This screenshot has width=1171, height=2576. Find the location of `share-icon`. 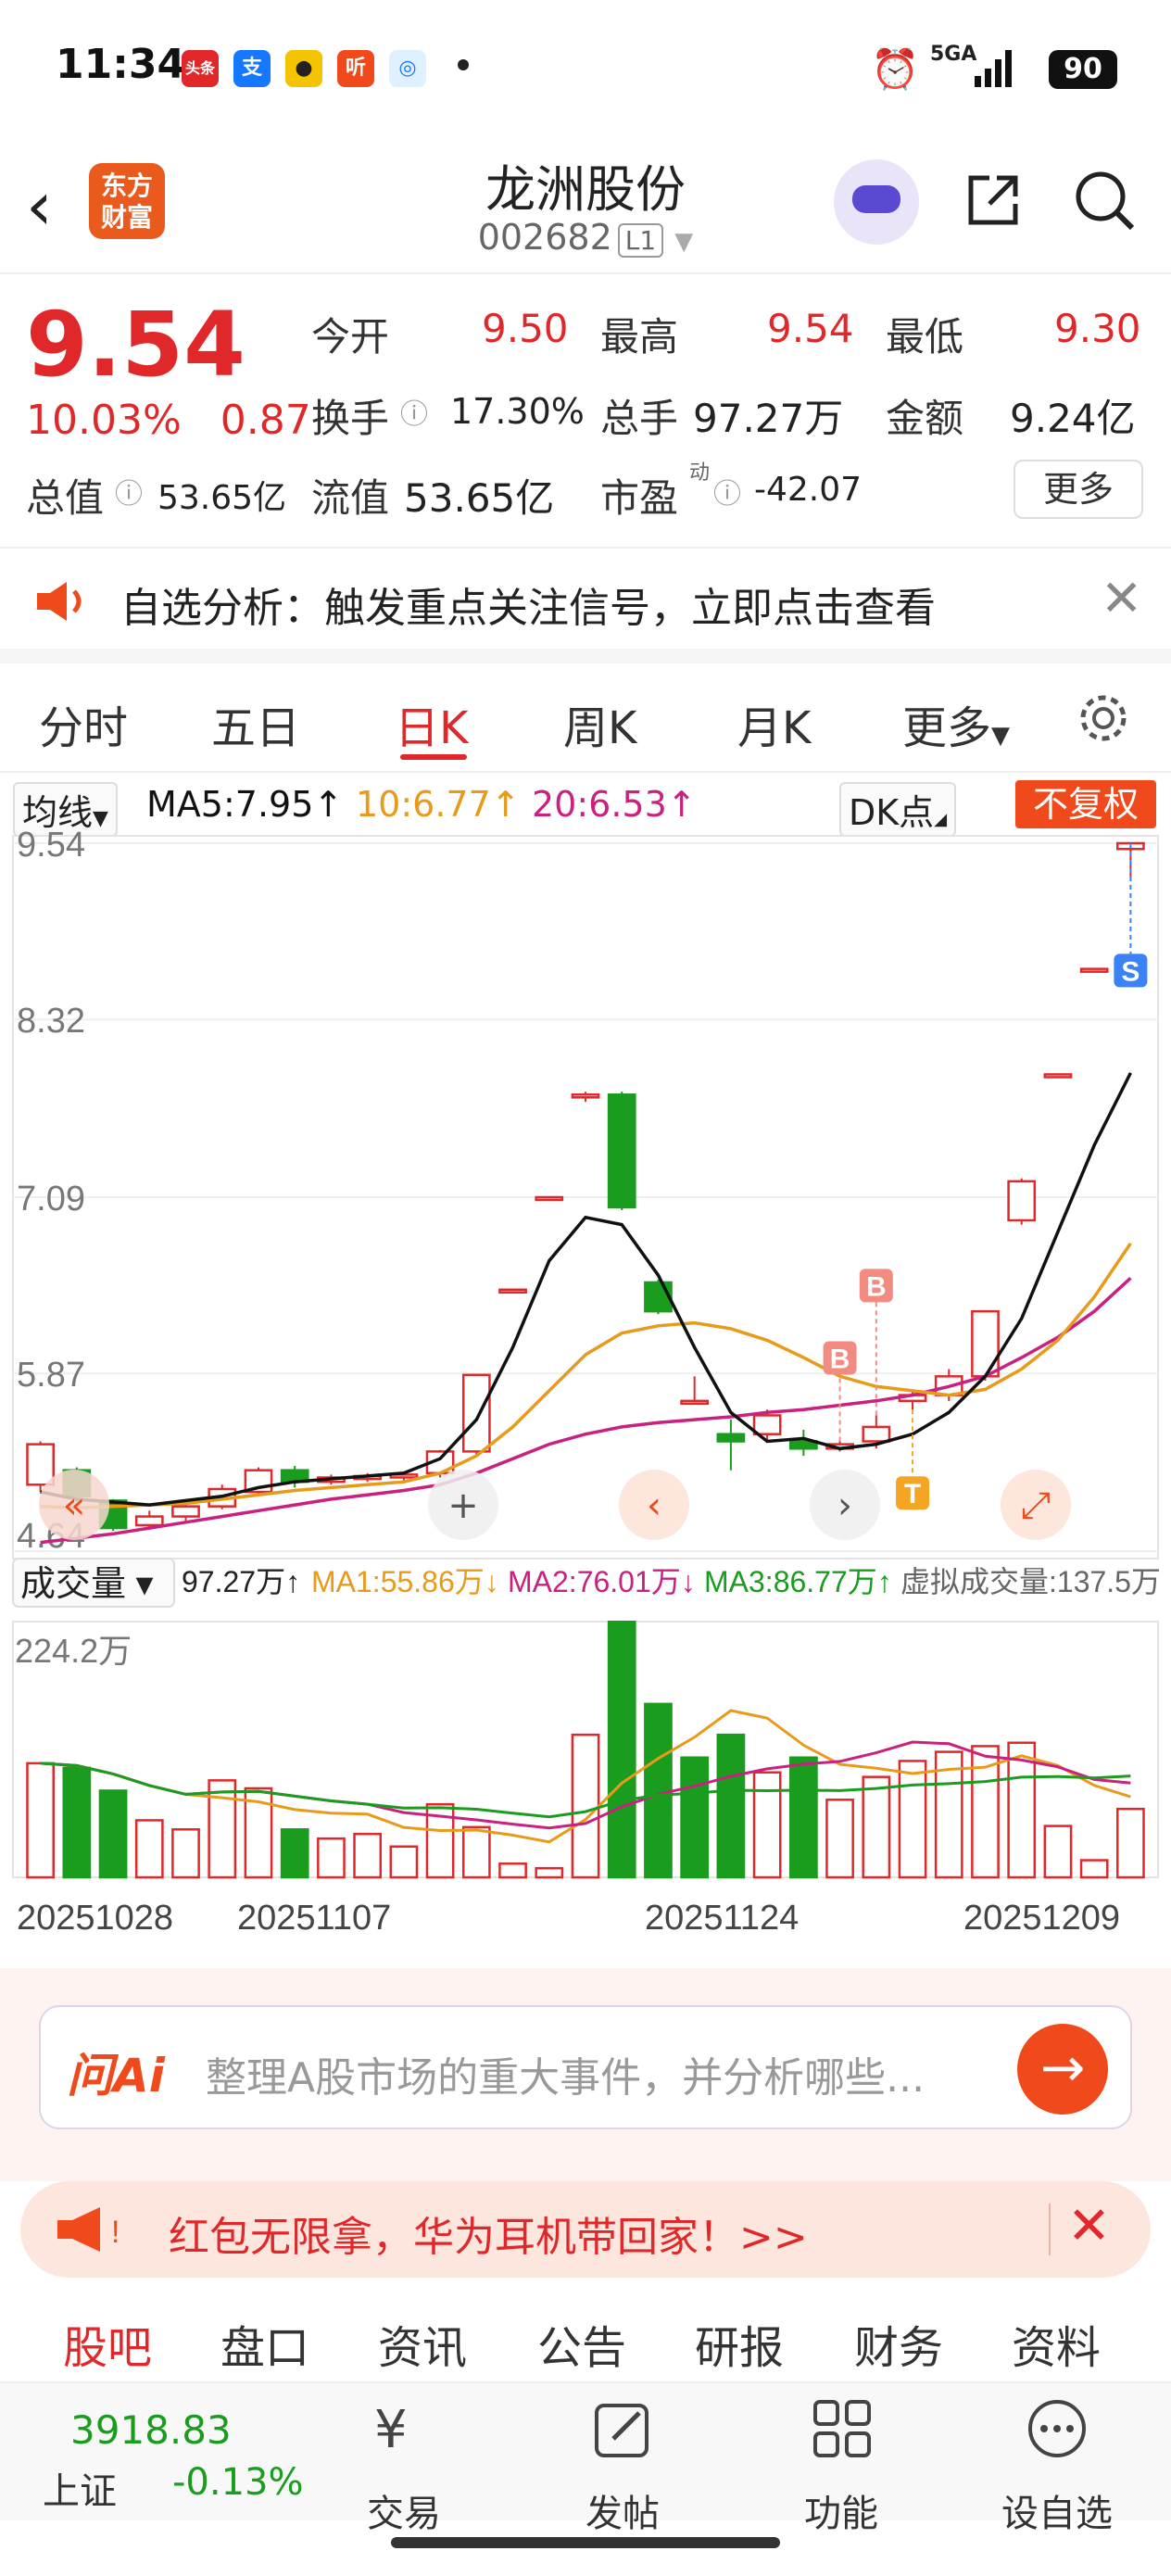

share-icon is located at coordinates (993, 200).